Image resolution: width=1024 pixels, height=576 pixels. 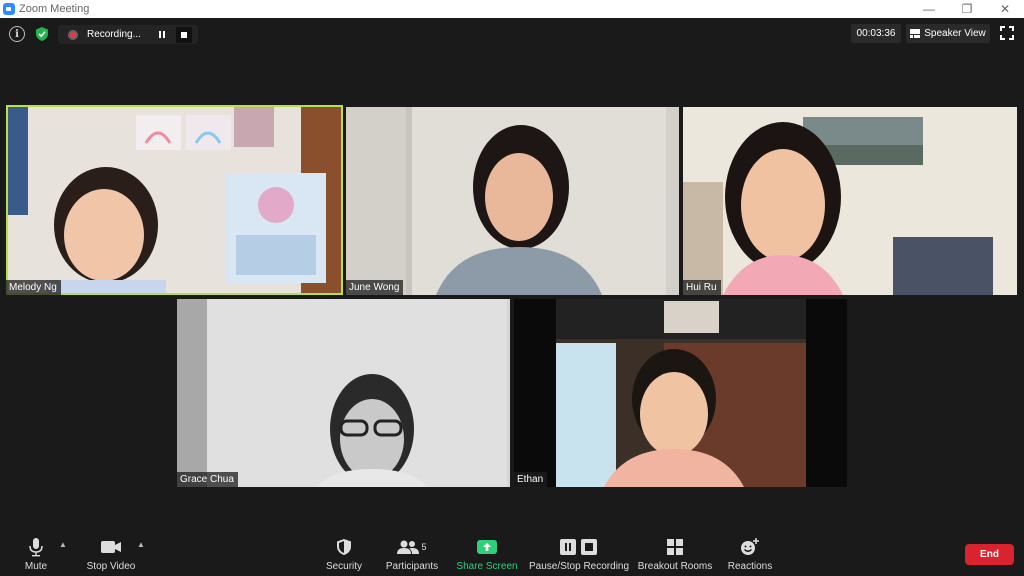 I want to click on share-screen-label: Share Screen, so click(x=487, y=566).